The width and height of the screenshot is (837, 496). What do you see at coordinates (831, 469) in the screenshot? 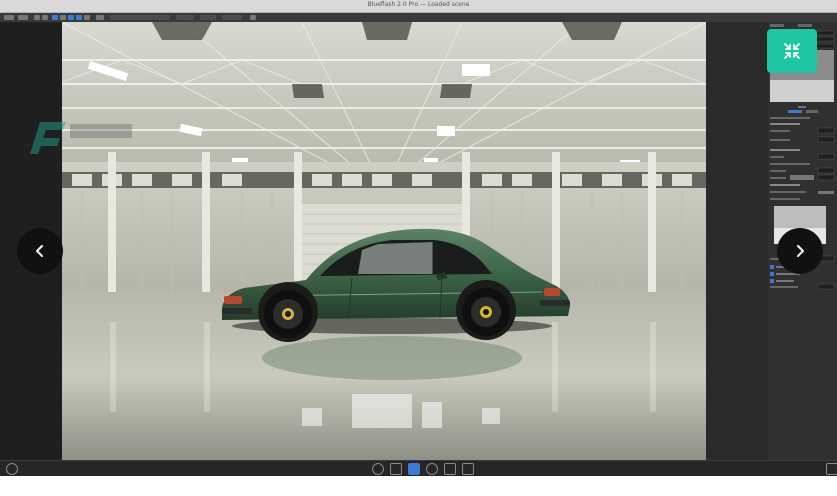
I see `panel-toggle-icon` at bounding box center [831, 469].